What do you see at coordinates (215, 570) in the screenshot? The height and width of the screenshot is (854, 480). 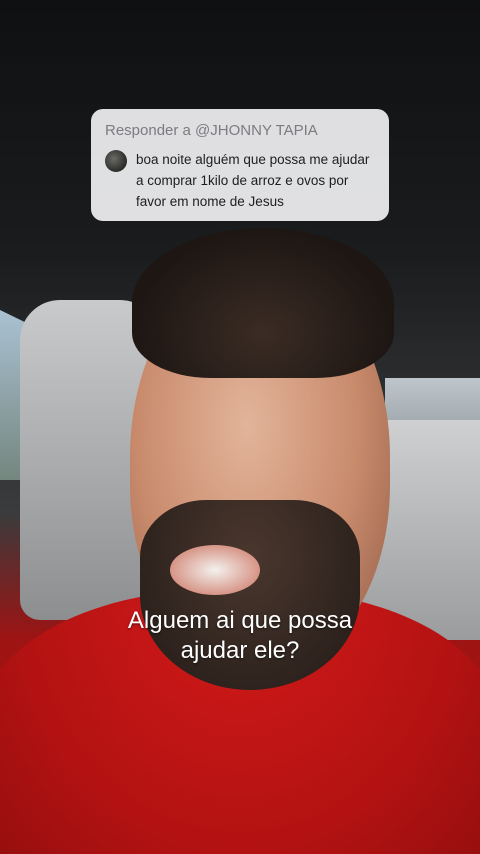 I see `person-mouth` at bounding box center [215, 570].